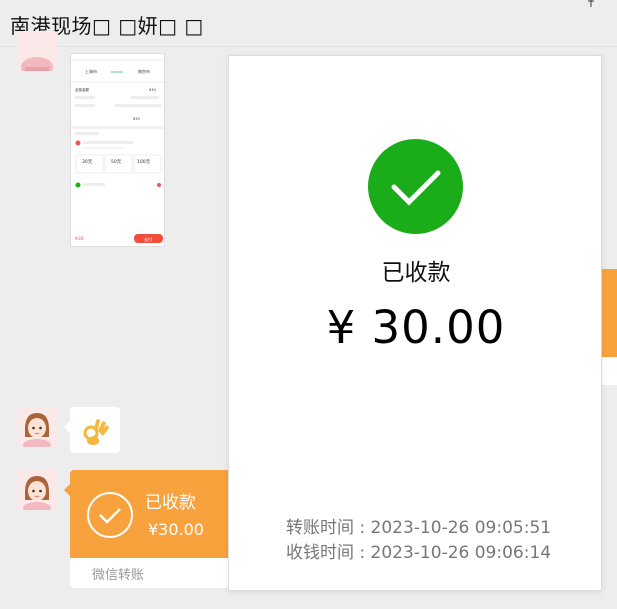  I want to click on thumb-option-2: 50元, so click(116, 162).